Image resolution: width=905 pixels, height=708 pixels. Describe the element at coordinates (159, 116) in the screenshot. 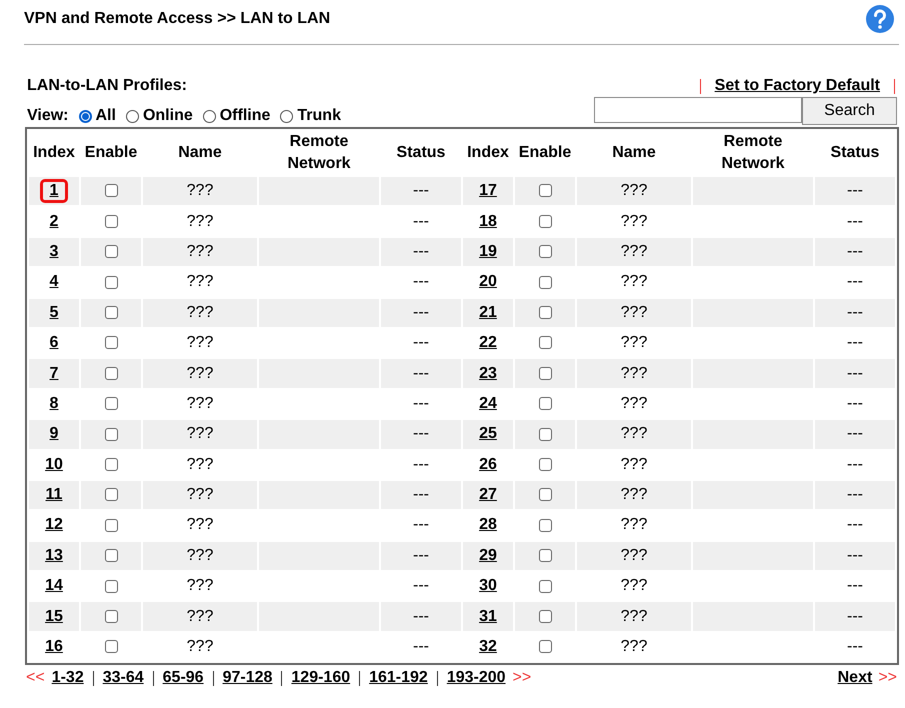

I see `view-radio-option: Online` at that location.